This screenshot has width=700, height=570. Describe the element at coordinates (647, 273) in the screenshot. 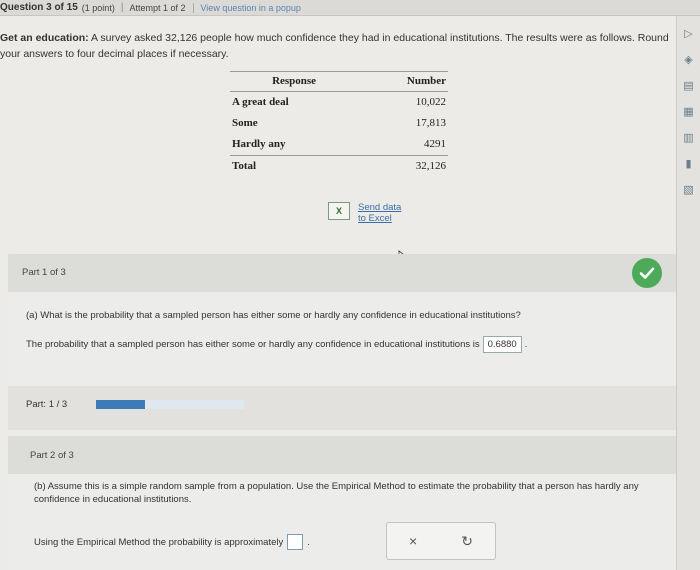

I see `check-icon` at that location.